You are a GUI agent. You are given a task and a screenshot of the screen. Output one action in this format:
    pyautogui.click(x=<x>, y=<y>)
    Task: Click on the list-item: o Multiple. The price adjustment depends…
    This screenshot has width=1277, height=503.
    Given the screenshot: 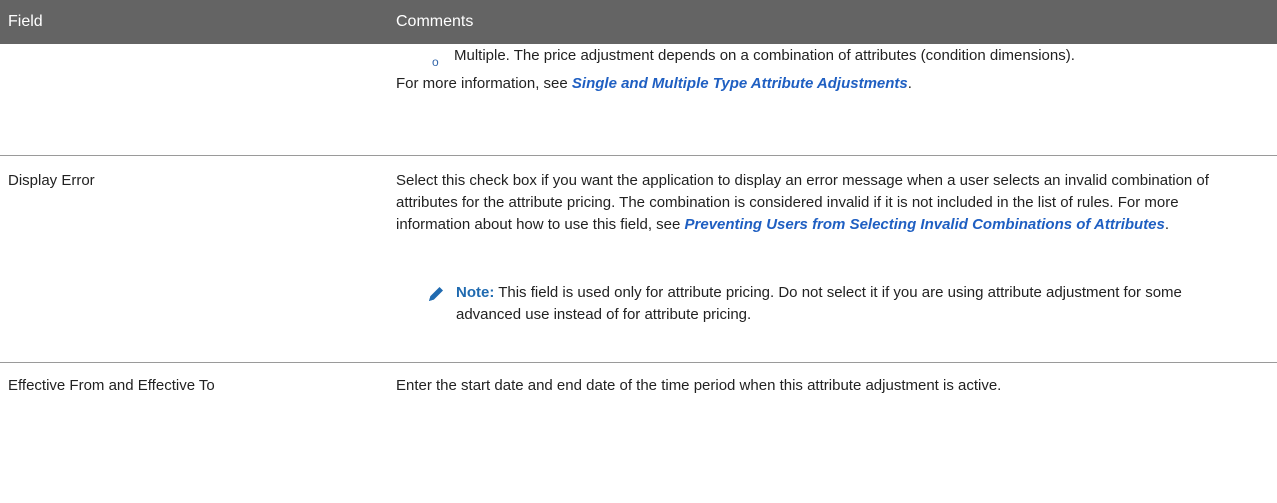 What is the action you would take?
    pyautogui.click(x=852, y=59)
    